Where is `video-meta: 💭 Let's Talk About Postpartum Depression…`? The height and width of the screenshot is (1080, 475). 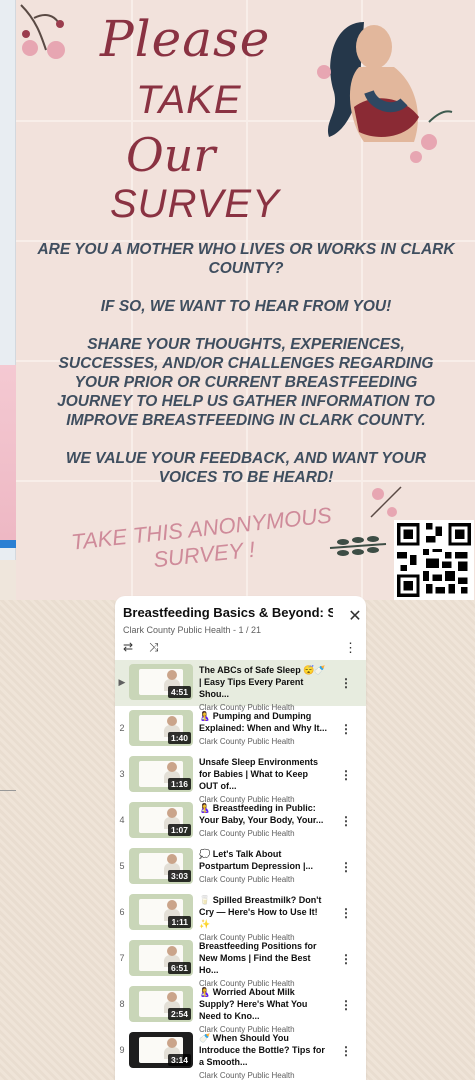
video-meta: 💭 Let's Talk About Postpartum Depression… is located at coordinates (264, 866).